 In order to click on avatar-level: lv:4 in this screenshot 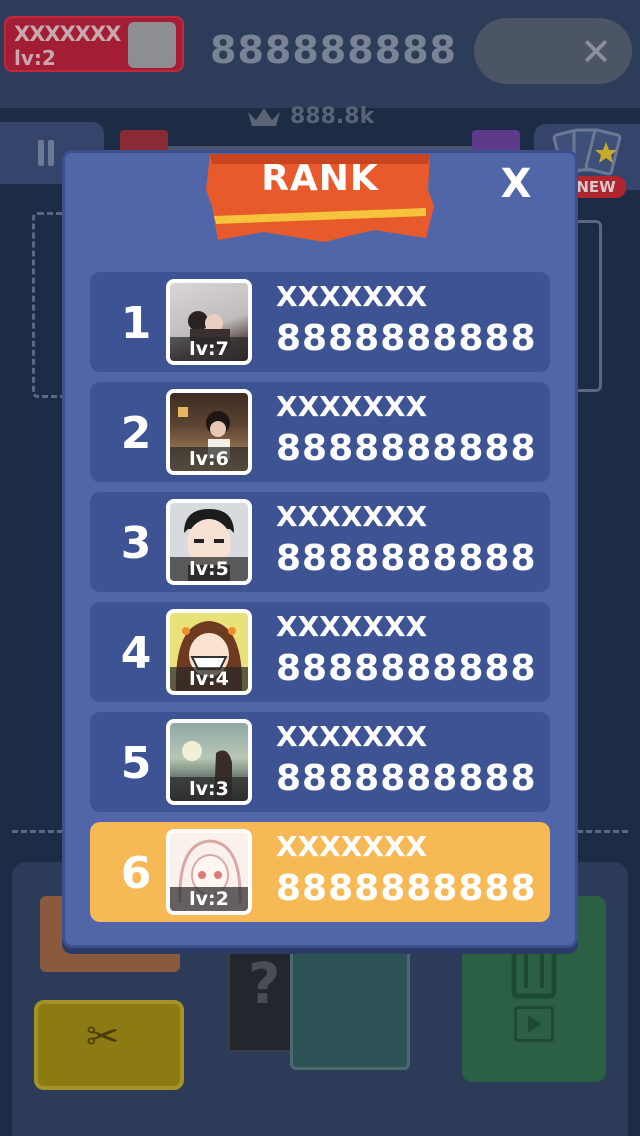, I will do `click(209, 679)`.